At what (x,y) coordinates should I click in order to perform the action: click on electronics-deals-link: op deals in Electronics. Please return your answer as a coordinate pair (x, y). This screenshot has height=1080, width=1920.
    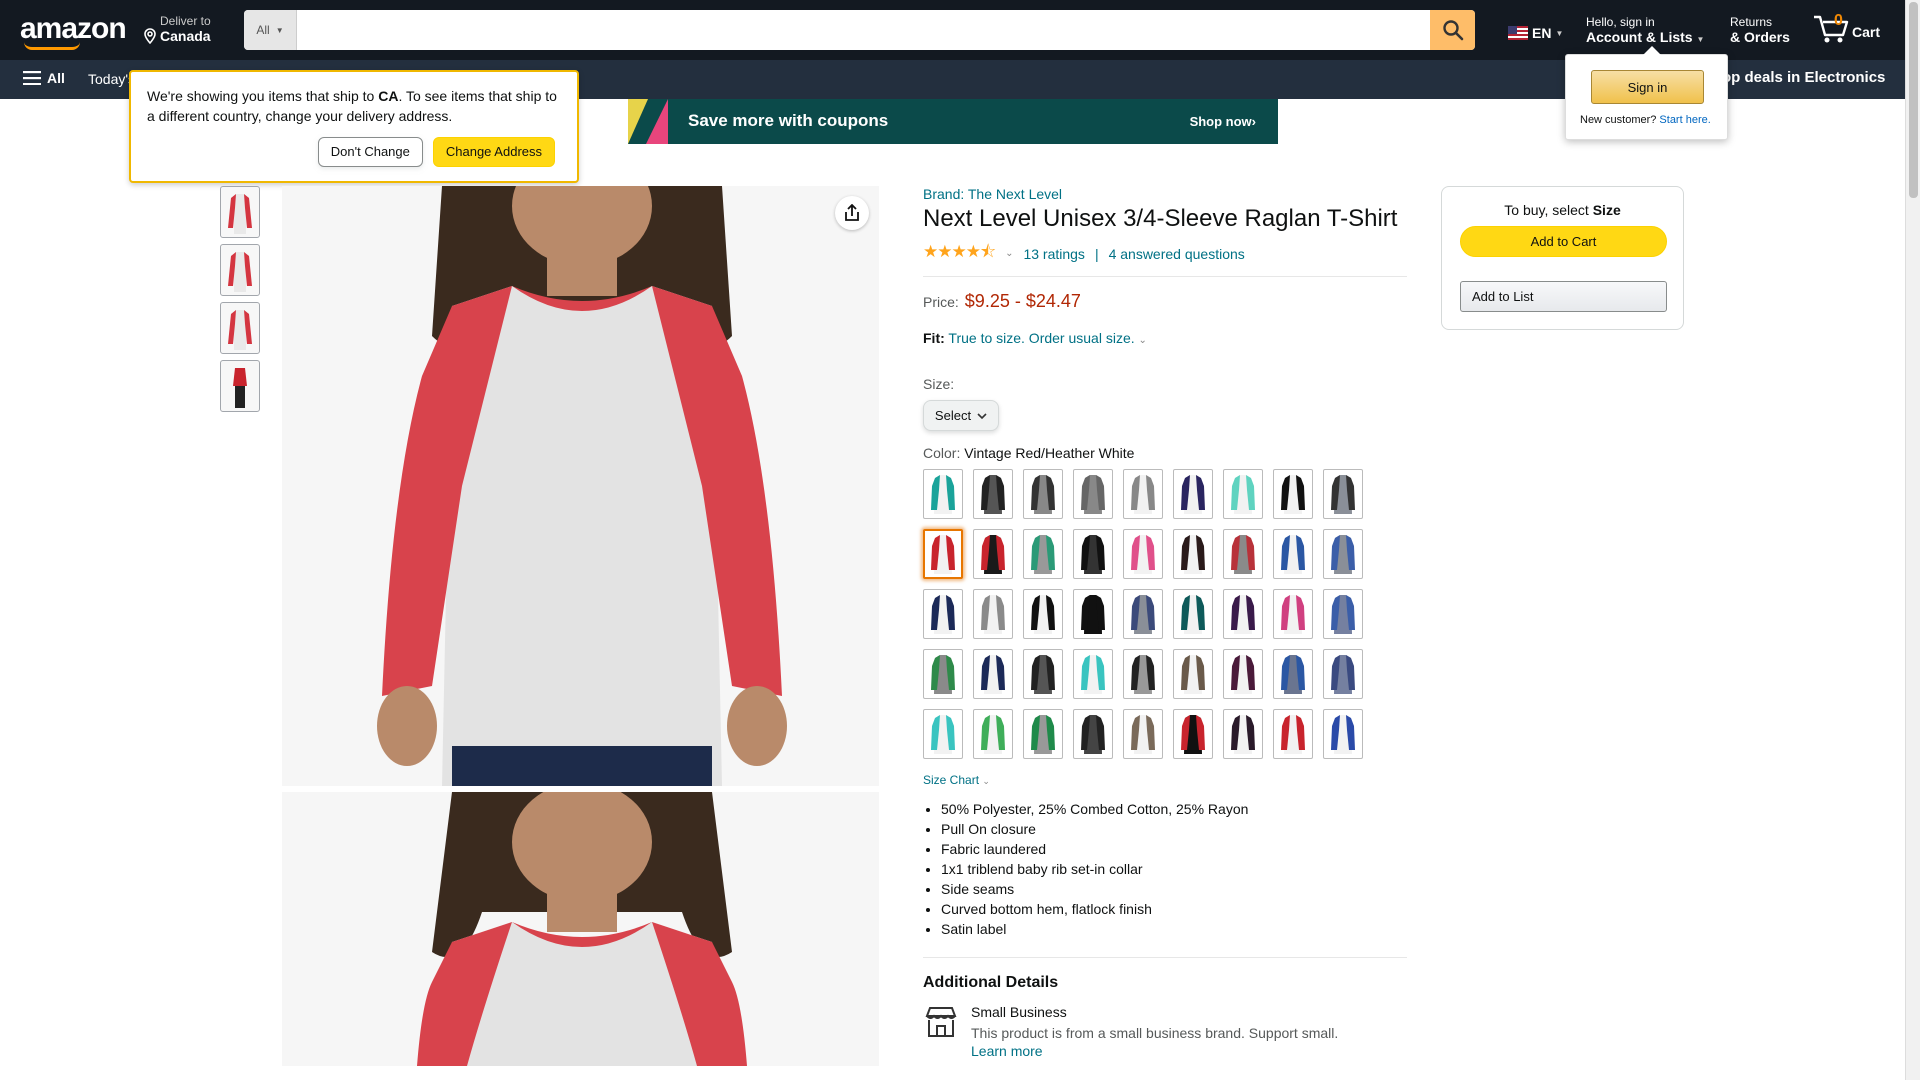
    Looking at the image, I should click on (1803, 77).